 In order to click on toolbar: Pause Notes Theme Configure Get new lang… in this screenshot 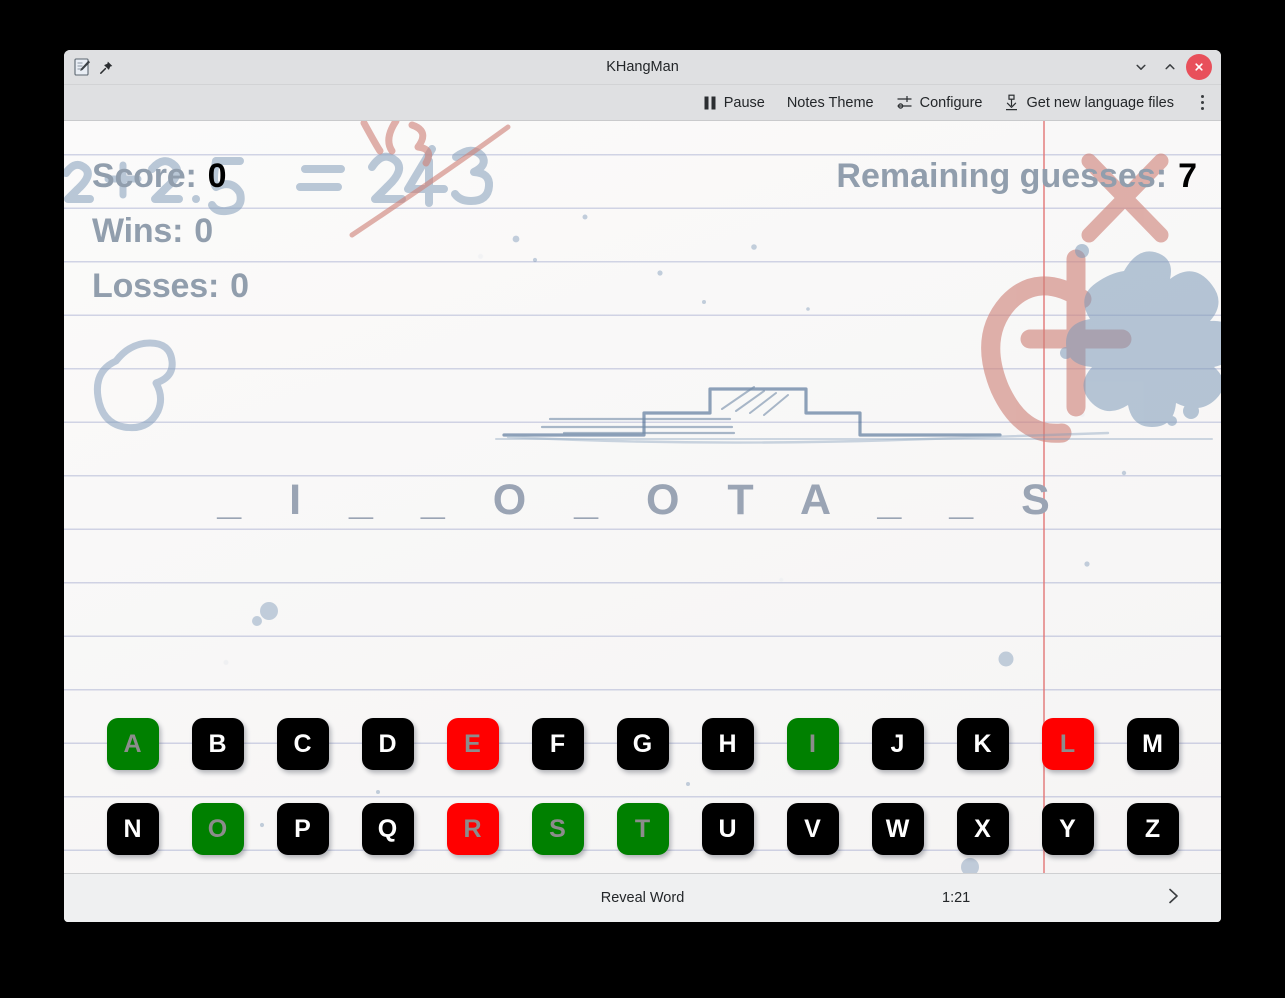, I will do `click(642, 103)`.